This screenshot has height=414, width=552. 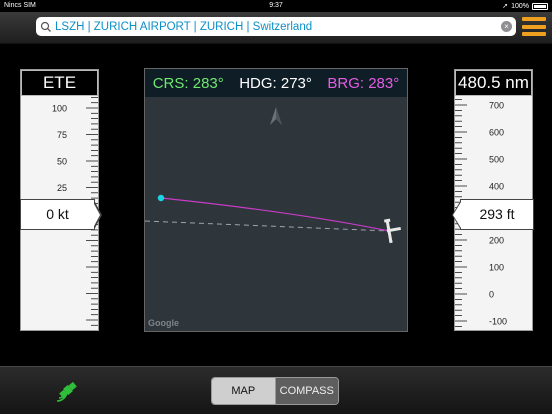 What do you see at coordinates (534, 26) in the screenshot?
I see `hamburger-menu-icon` at bounding box center [534, 26].